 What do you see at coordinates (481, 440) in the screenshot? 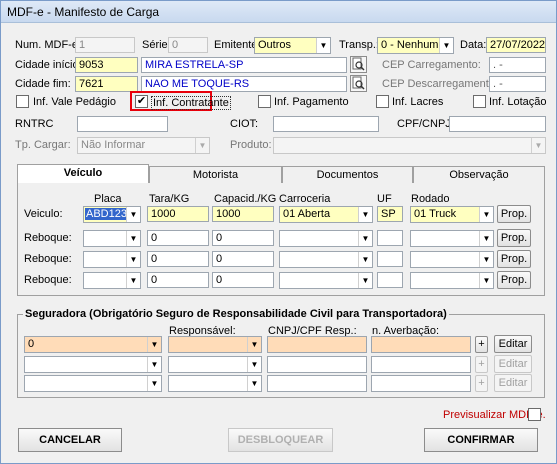
I see `confirmar-button: CONFIRMAR` at bounding box center [481, 440].